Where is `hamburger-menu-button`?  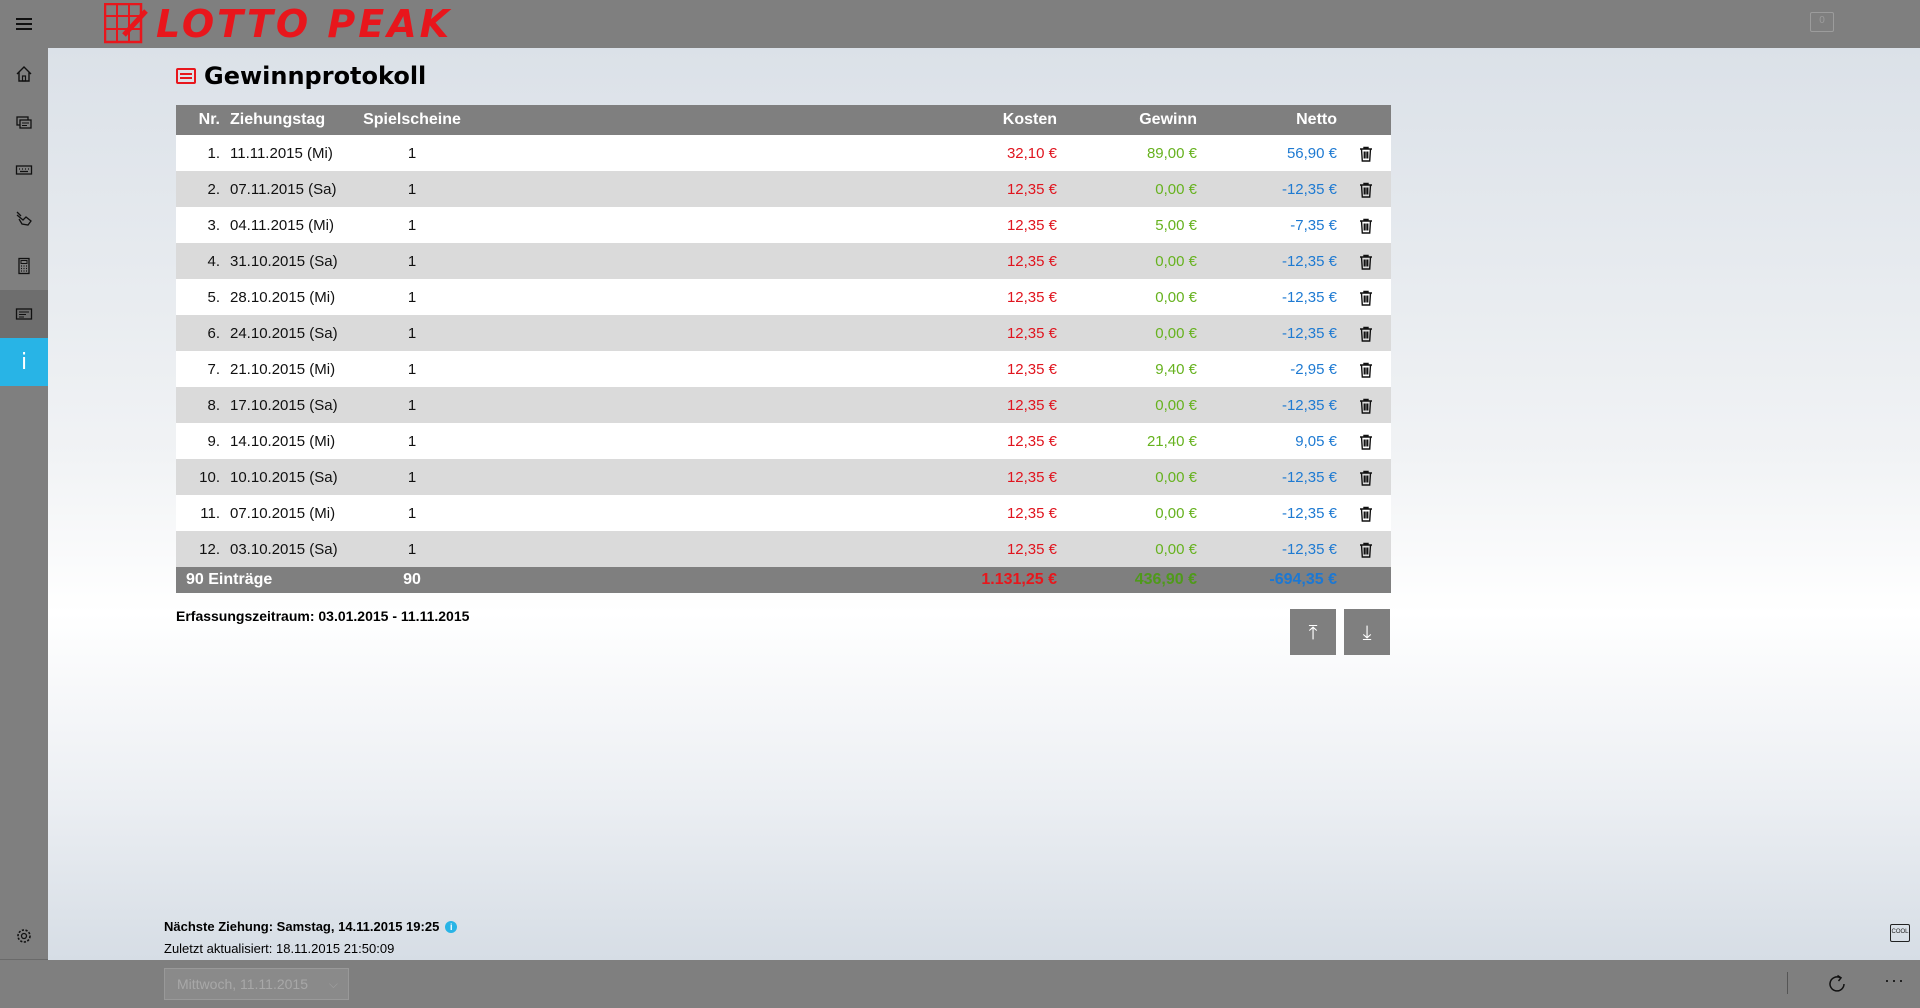 hamburger-menu-button is located at coordinates (24, 24).